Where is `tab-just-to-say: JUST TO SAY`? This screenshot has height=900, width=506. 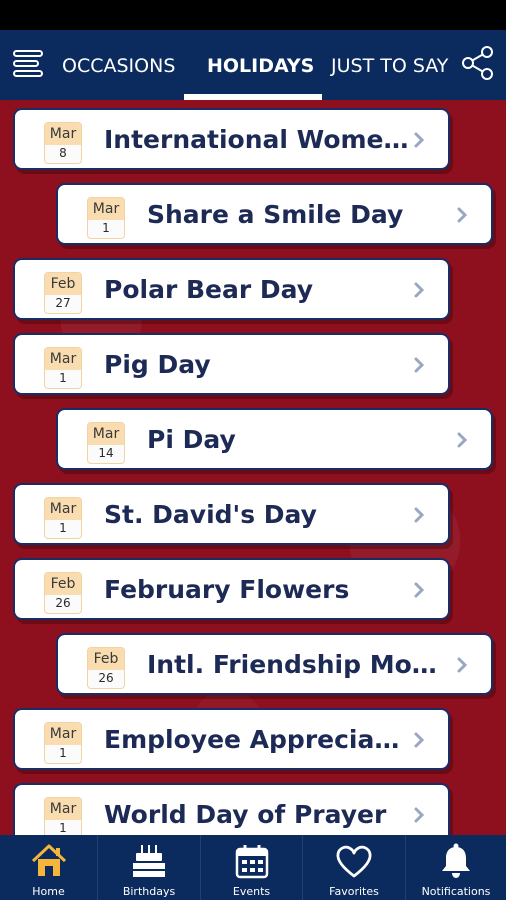
tab-just-to-say: JUST TO SAY is located at coordinates (389, 66).